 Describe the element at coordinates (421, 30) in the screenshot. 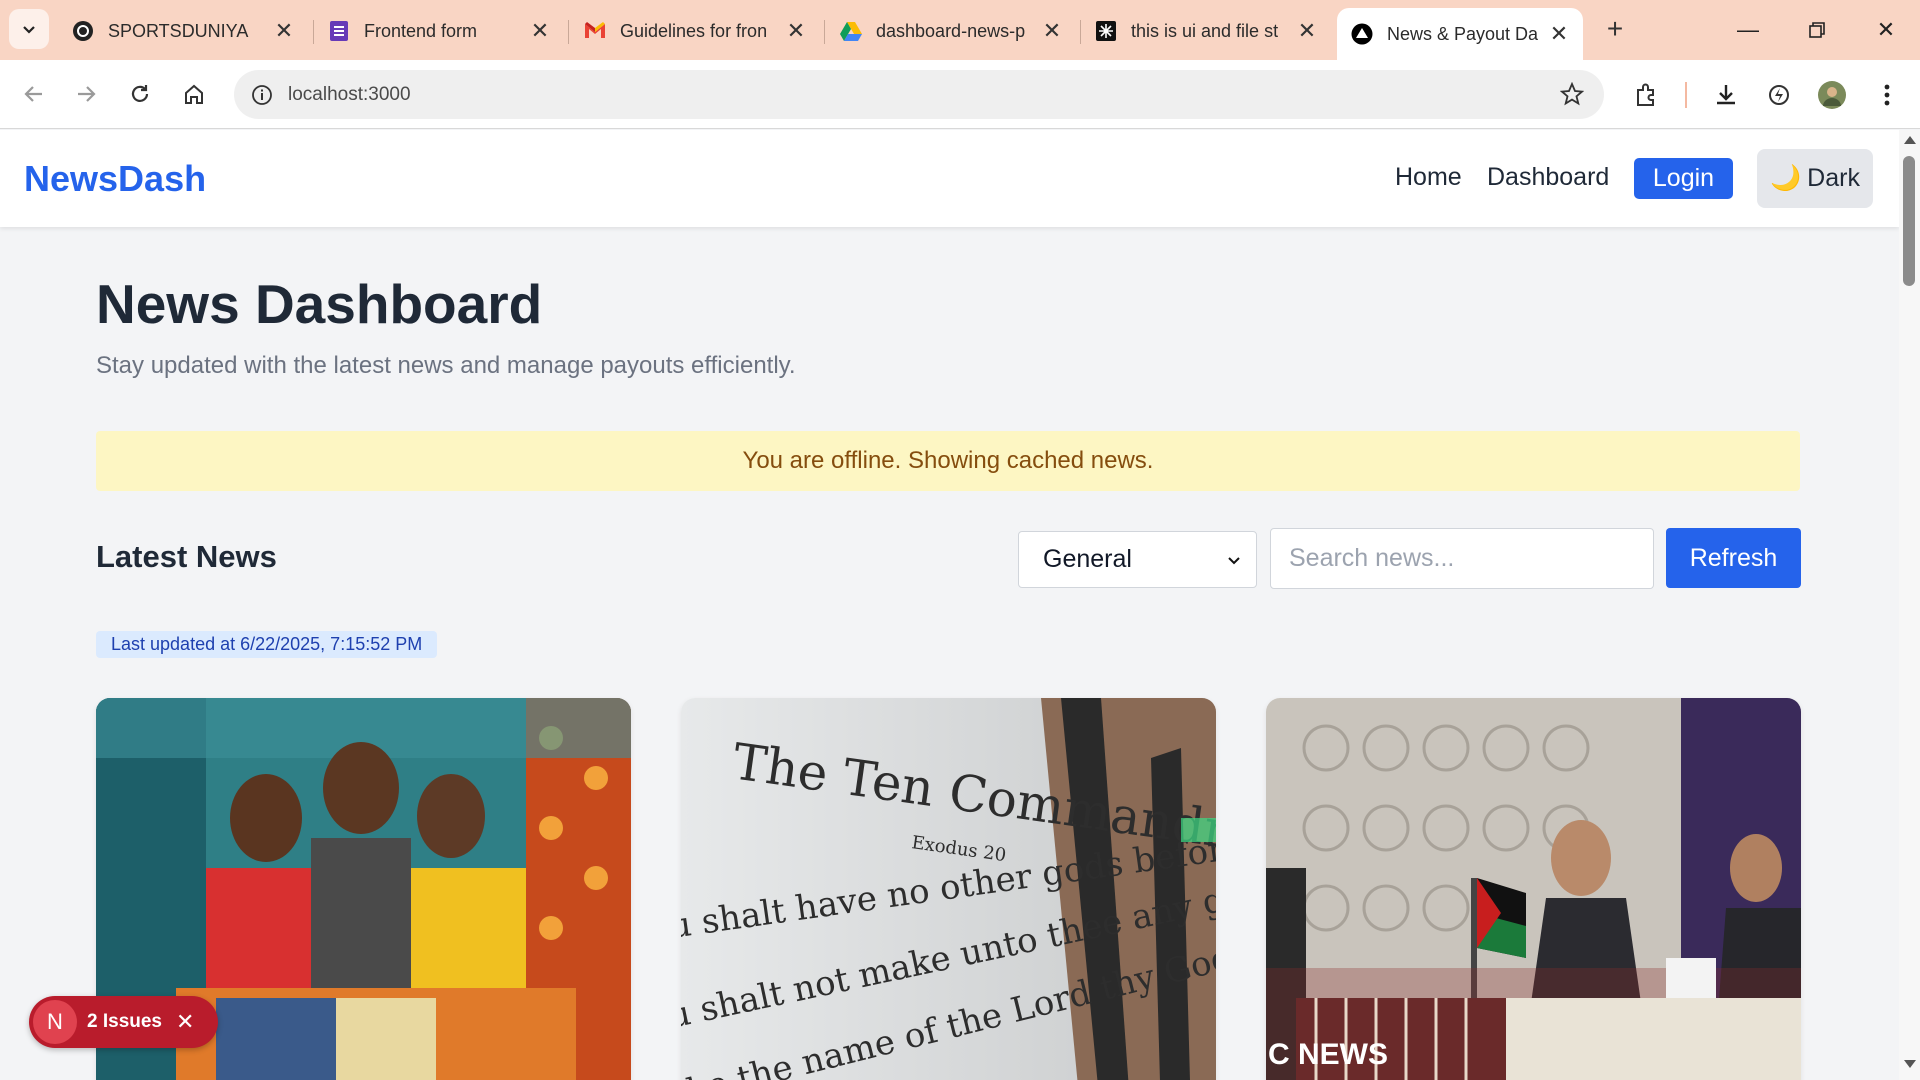

I see `tab-title: Frontend form` at that location.